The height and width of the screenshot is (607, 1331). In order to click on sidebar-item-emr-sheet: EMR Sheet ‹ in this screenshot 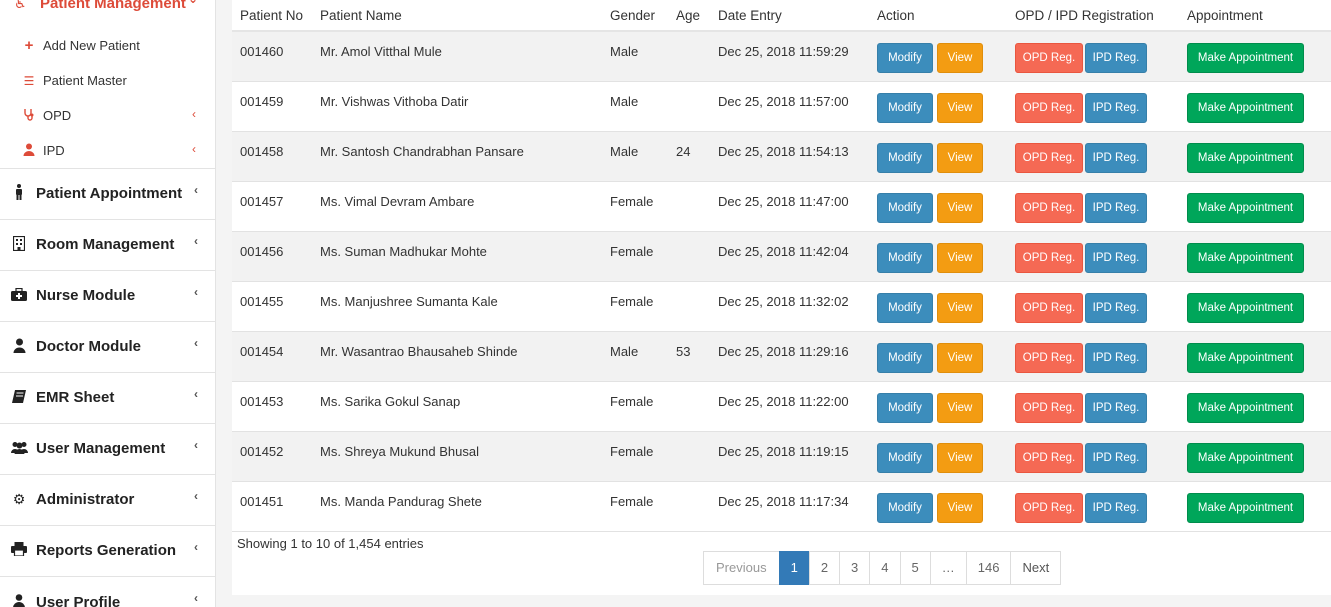, I will do `click(107, 397)`.